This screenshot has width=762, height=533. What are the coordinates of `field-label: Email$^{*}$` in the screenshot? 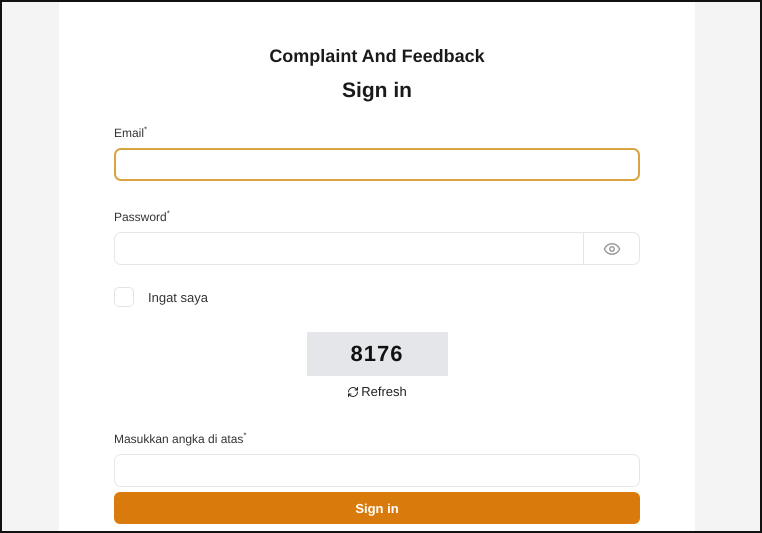 It's located at (131, 132).